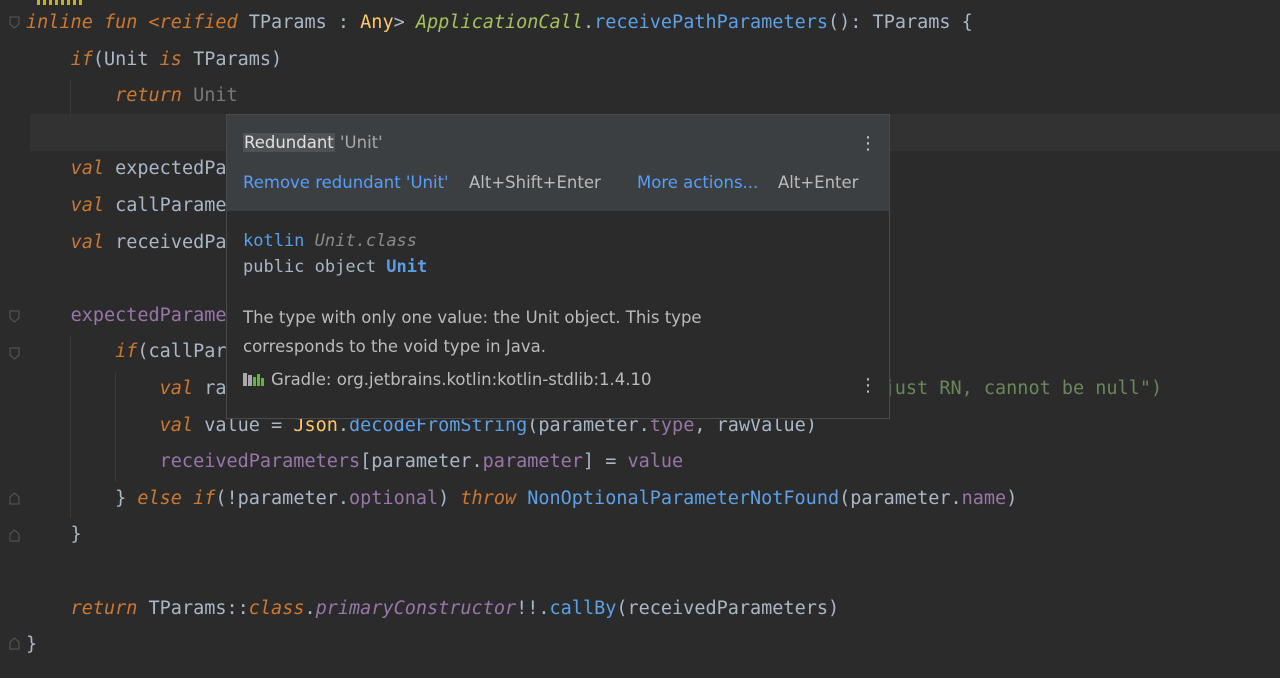 This screenshot has width=1280, height=678. What do you see at coordinates (87, 22) in the screenshot?
I see `code-token: inline fun` at bounding box center [87, 22].